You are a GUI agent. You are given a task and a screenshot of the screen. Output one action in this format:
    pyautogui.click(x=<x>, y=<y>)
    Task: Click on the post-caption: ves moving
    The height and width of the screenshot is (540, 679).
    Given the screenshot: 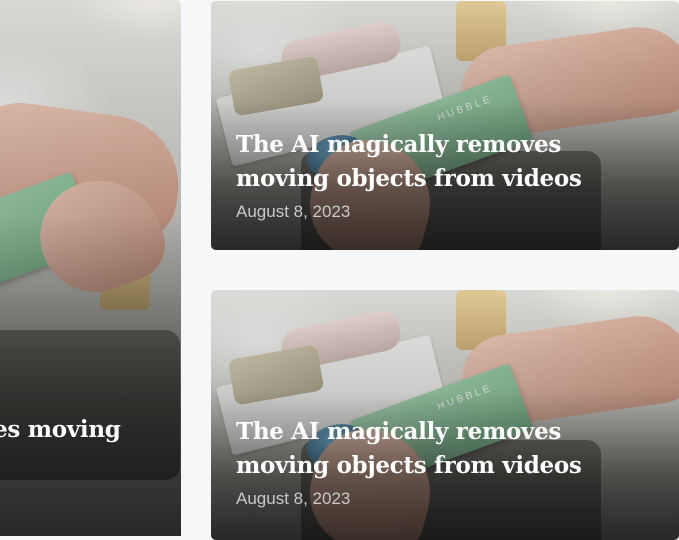 What is the action you would take?
    pyautogui.click(x=90, y=430)
    